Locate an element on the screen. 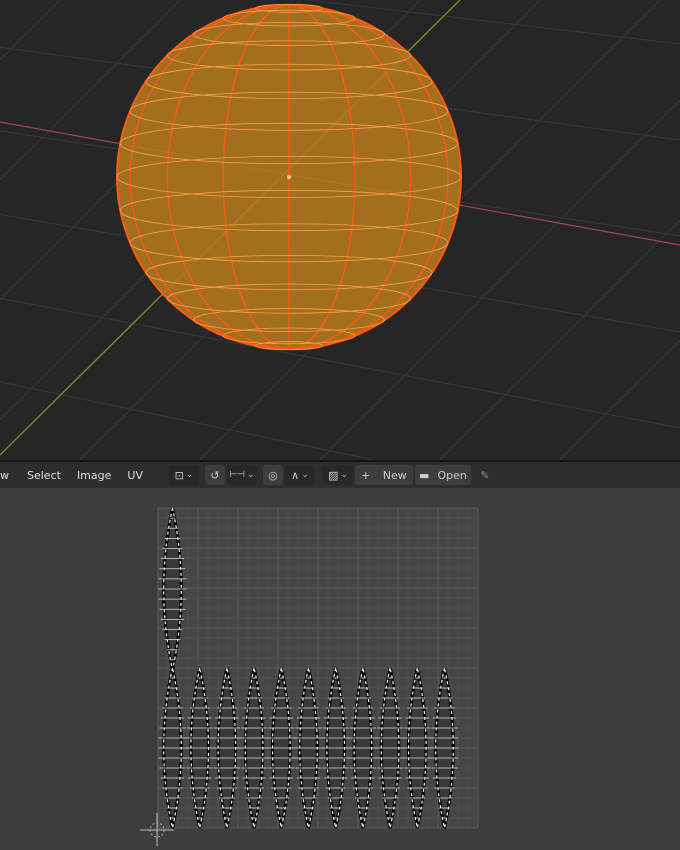  pivot-dropdown: ⊡ ⌄ is located at coordinates (183, 475).